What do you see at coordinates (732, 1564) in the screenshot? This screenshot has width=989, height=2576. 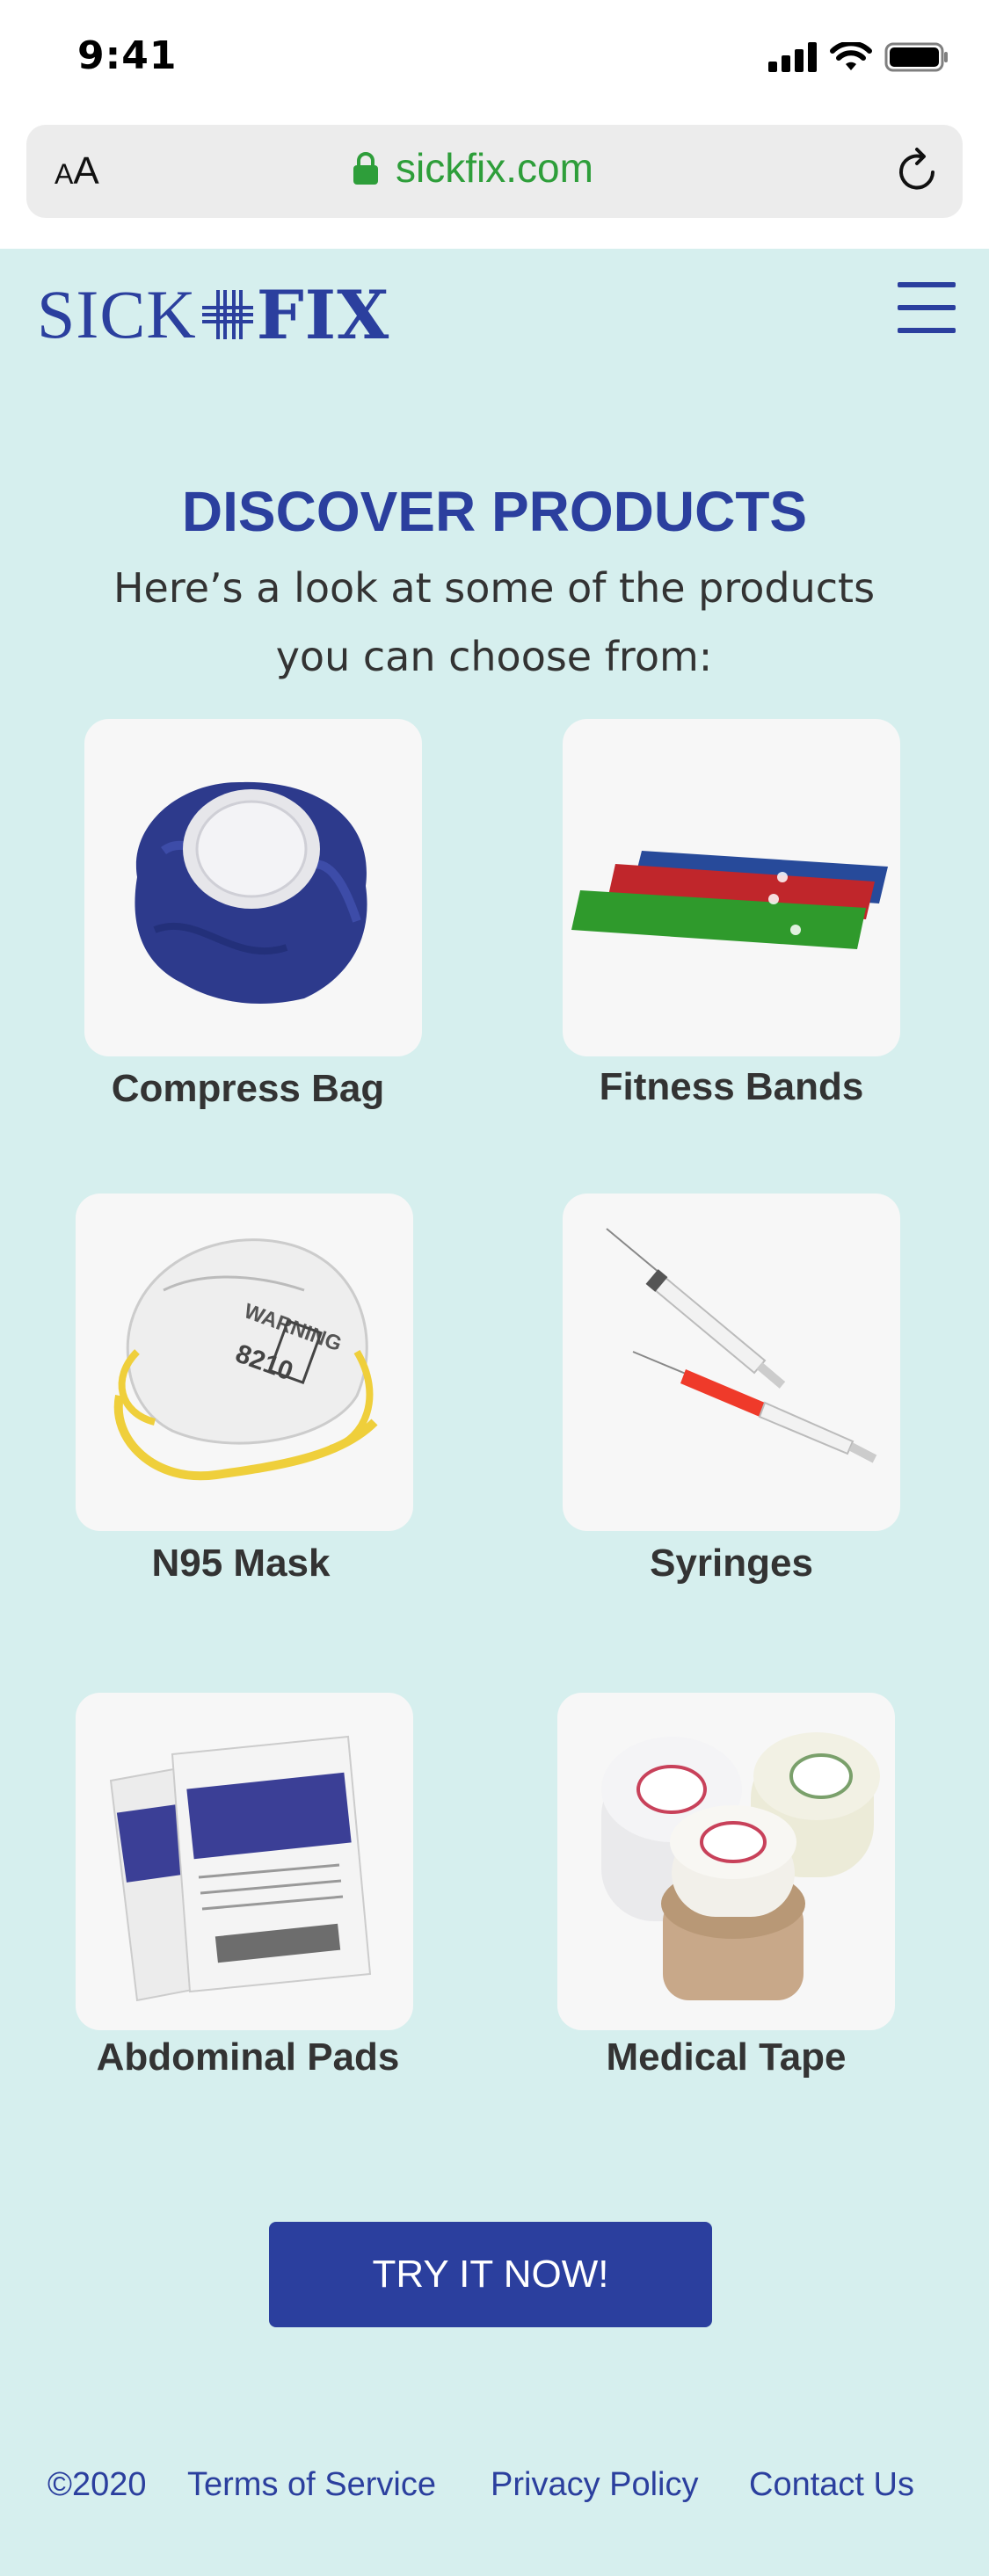 I see `product-label-syringes: Syringes` at bounding box center [732, 1564].